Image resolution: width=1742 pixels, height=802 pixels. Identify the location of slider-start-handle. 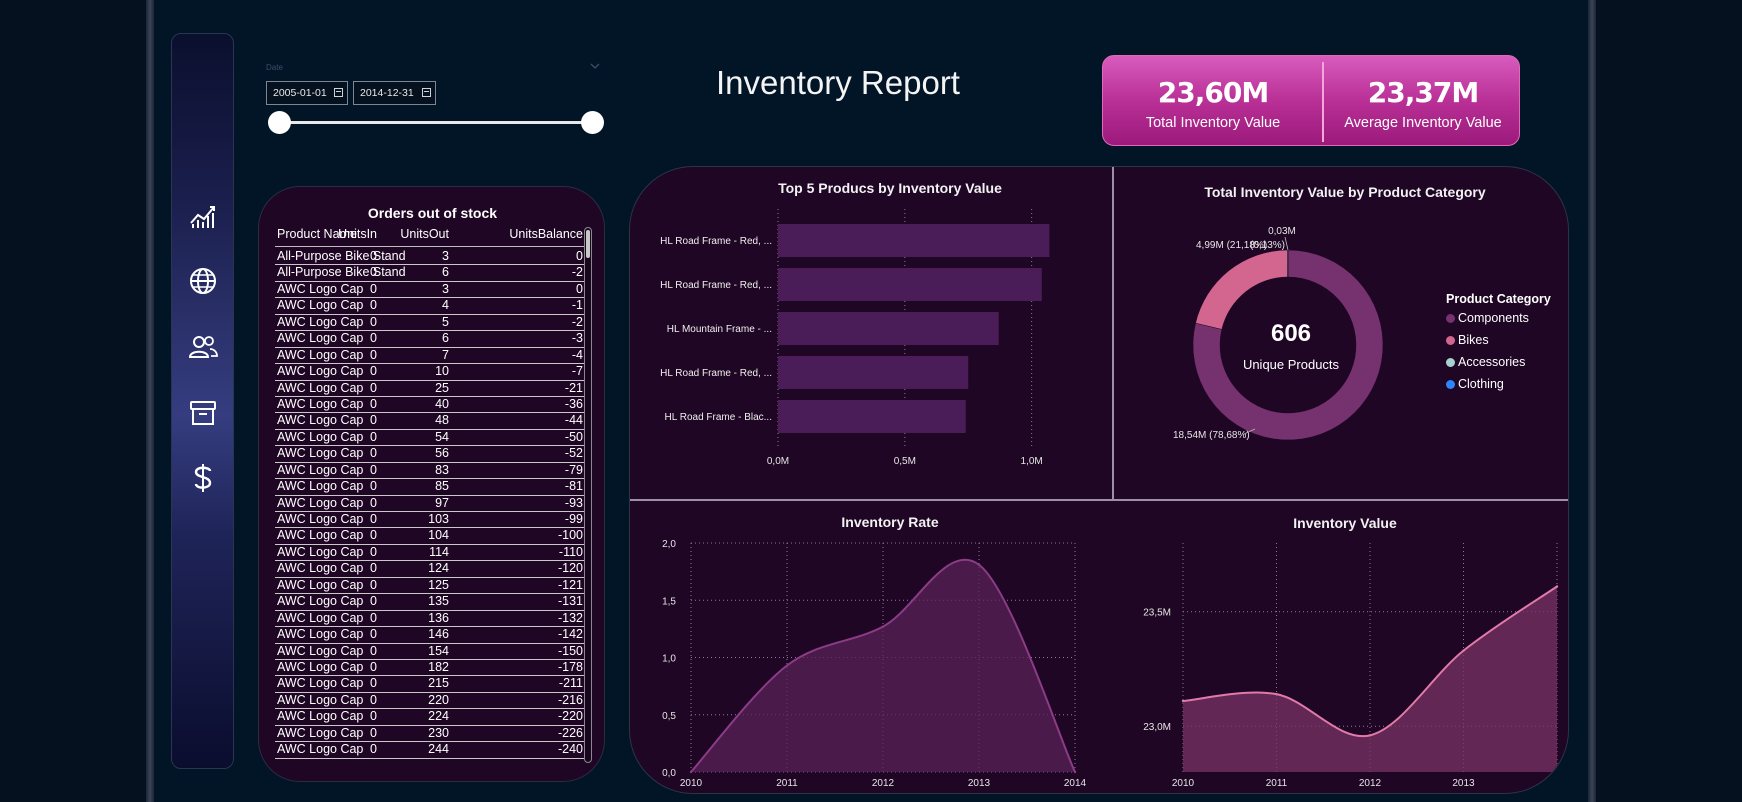
(279, 122).